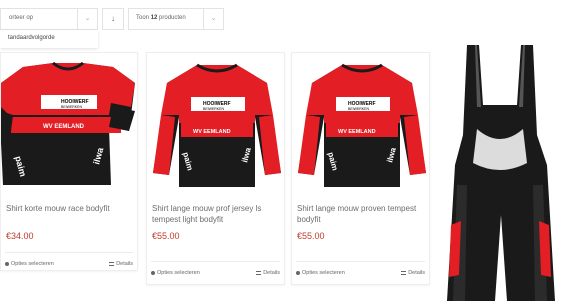 The height and width of the screenshot is (301, 563). Describe the element at coordinates (360, 214) in the screenshot. I see `product-title: Shirt lange mouw proven tempest bodyfit` at that location.